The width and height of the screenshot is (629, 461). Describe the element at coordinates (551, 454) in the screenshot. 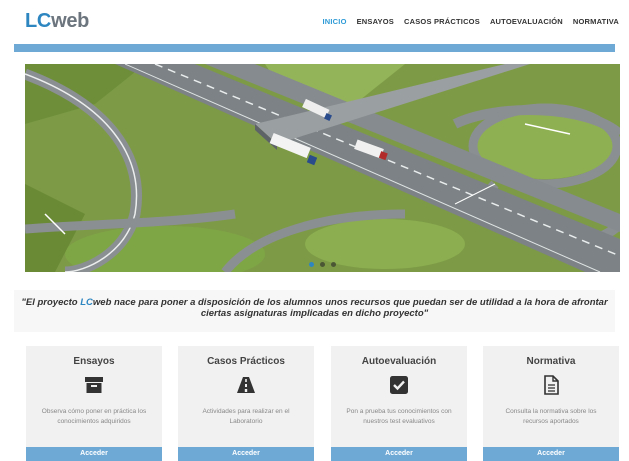

I see `acceder-normativa-button: Acceder` at that location.